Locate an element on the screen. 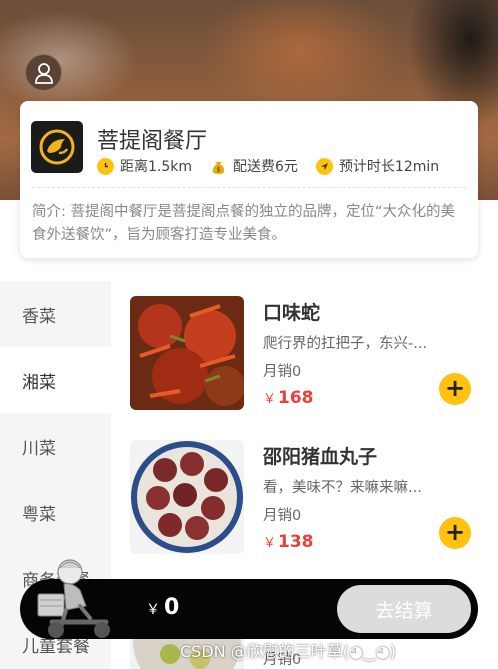 The image size is (498, 669). dish-price: ￥ 168 is located at coordinates (288, 398).